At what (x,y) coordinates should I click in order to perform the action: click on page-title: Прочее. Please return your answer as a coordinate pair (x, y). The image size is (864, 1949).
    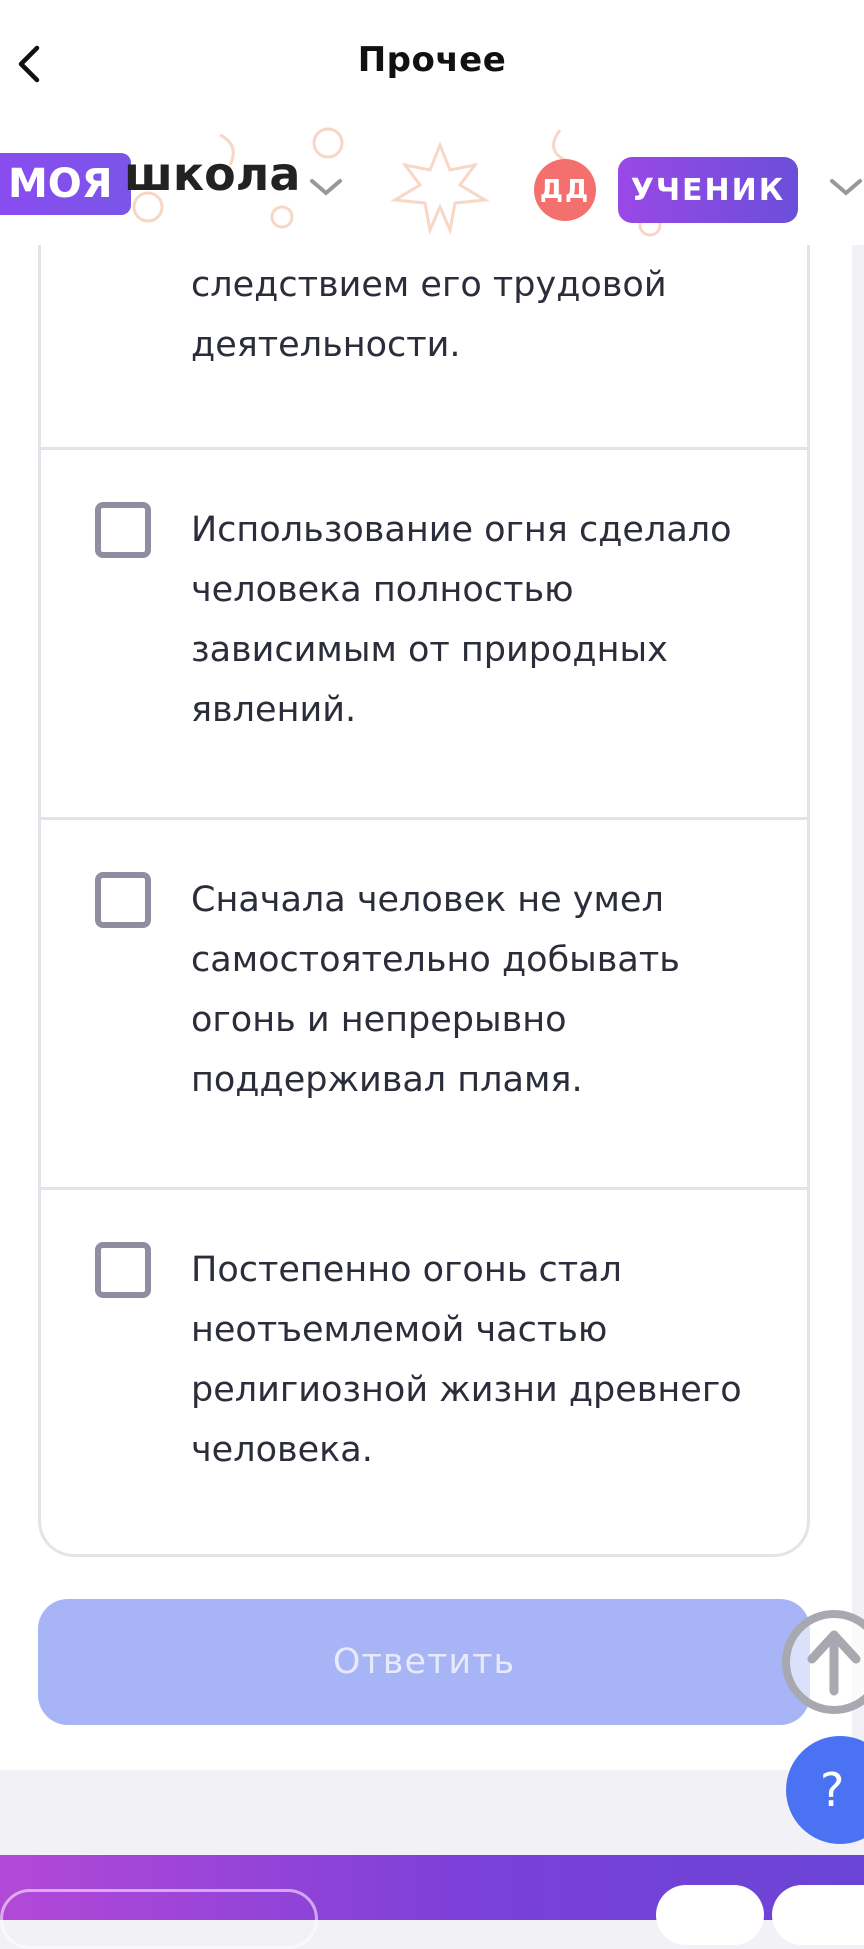
    Looking at the image, I should click on (432, 60).